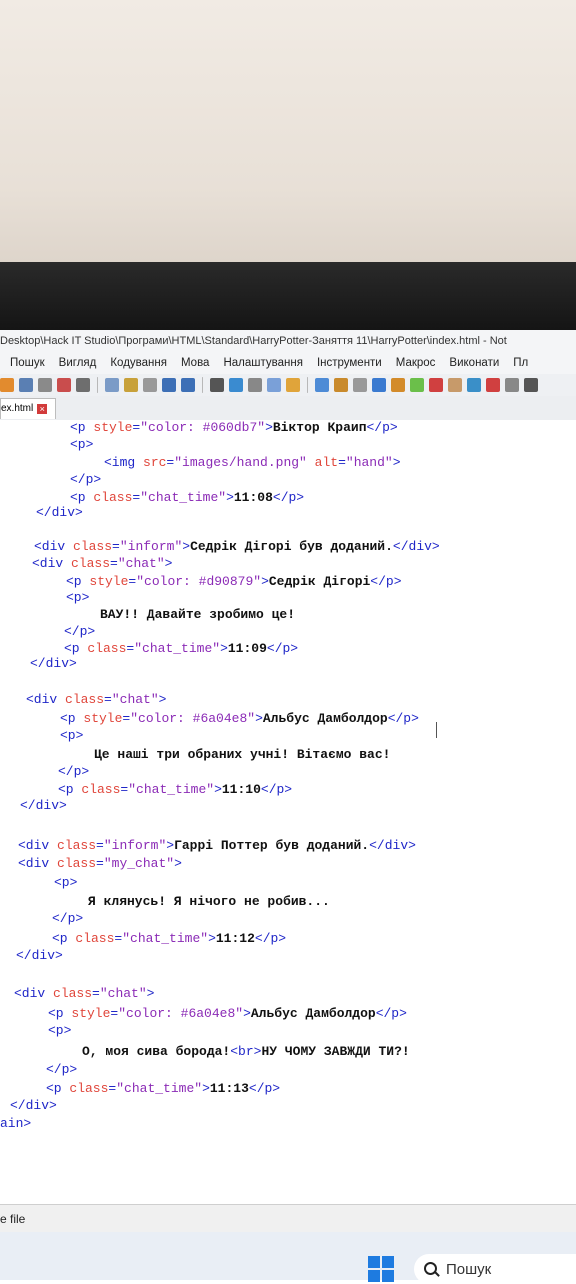 The image size is (576, 1284). I want to click on code-token-tag: </div>, so click(43, 805).